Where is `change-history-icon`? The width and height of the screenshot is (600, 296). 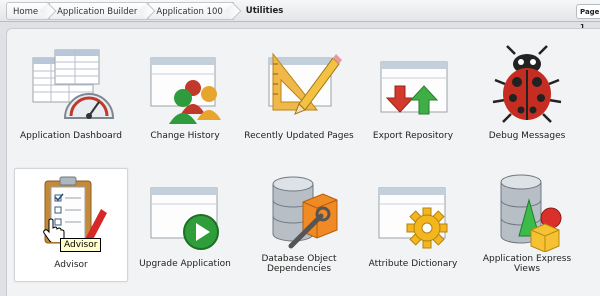 change-history-icon is located at coordinates (185, 90).